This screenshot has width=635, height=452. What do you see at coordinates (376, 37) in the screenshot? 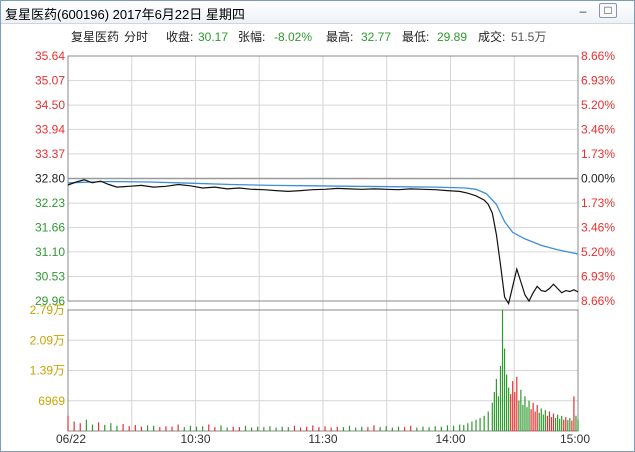
I see `high-value: 32.77` at bounding box center [376, 37].